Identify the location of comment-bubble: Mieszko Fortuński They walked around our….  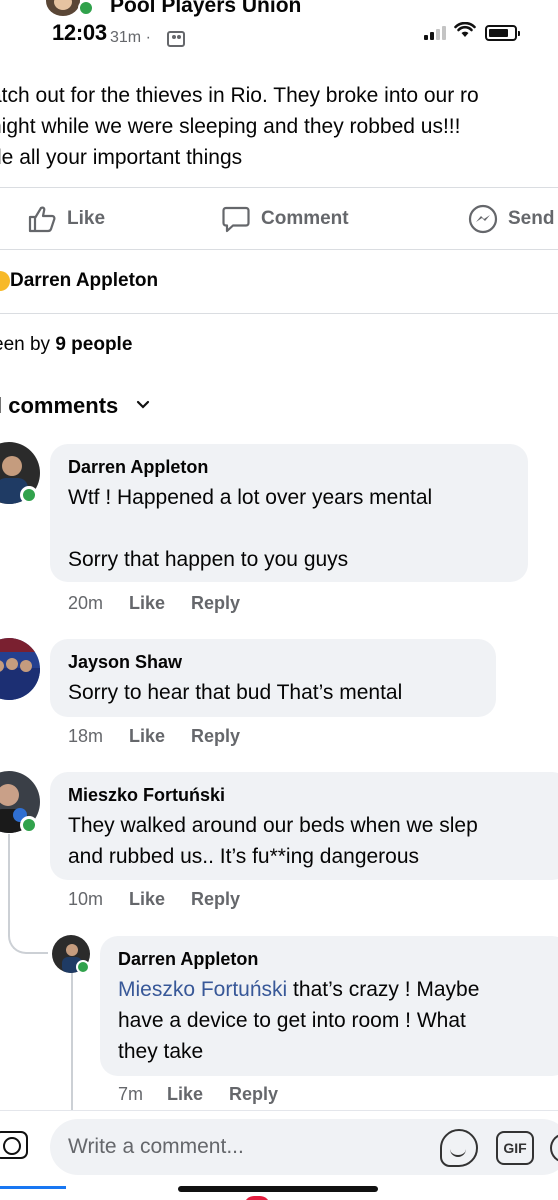
(304, 826).